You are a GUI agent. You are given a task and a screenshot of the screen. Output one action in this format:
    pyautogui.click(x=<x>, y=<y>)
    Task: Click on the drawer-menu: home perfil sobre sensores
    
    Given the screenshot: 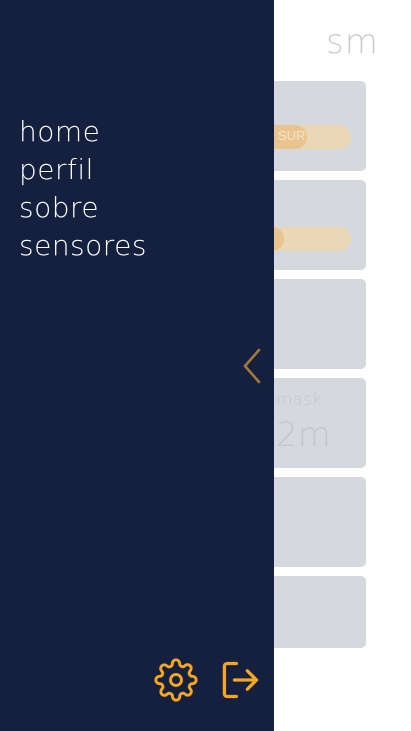 What is the action you would take?
    pyautogui.click(x=83, y=189)
    